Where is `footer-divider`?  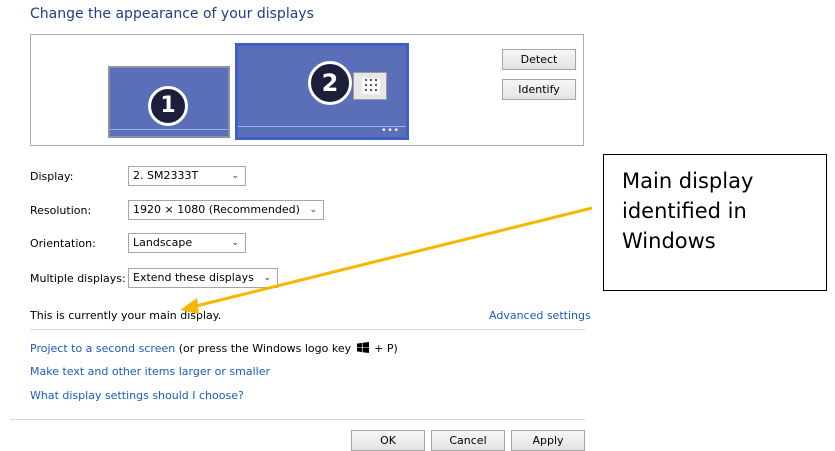 footer-divider is located at coordinates (297, 419).